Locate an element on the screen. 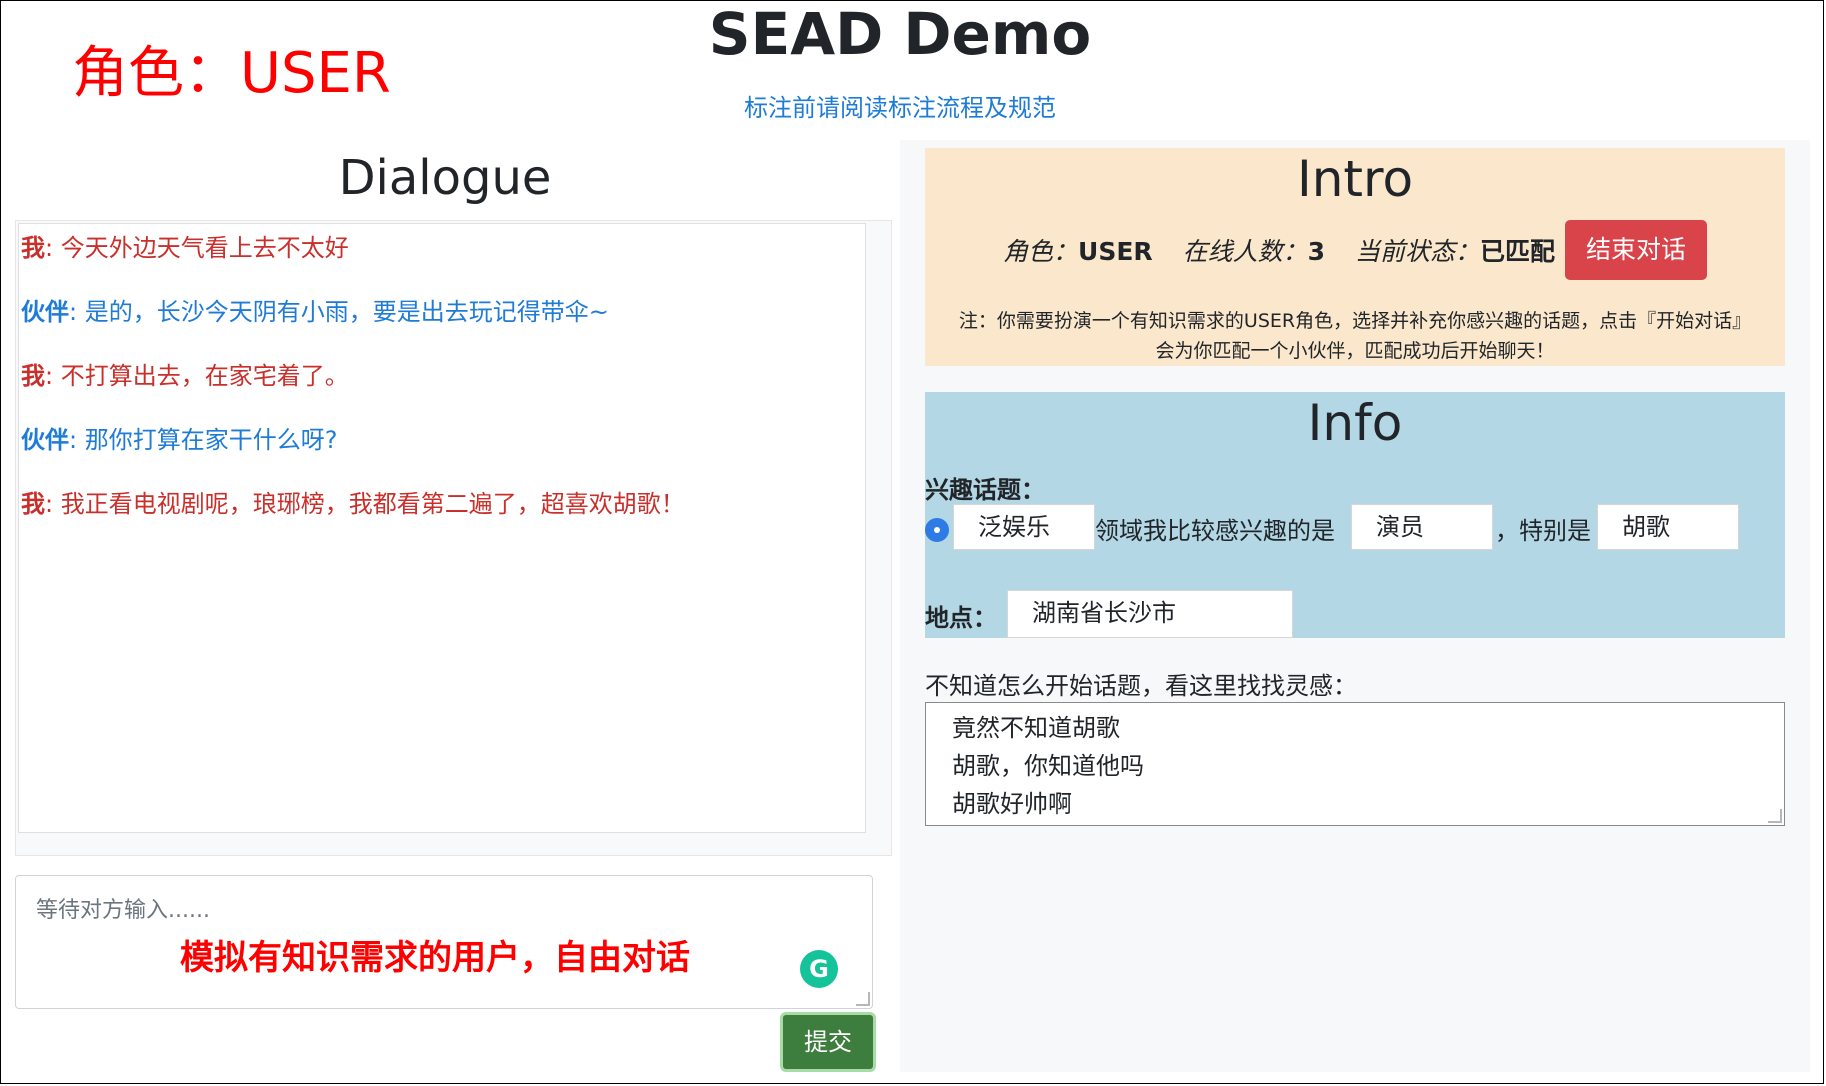 The width and height of the screenshot is (1826, 1086). page-title: SEAD Demo is located at coordinates (900, 34).